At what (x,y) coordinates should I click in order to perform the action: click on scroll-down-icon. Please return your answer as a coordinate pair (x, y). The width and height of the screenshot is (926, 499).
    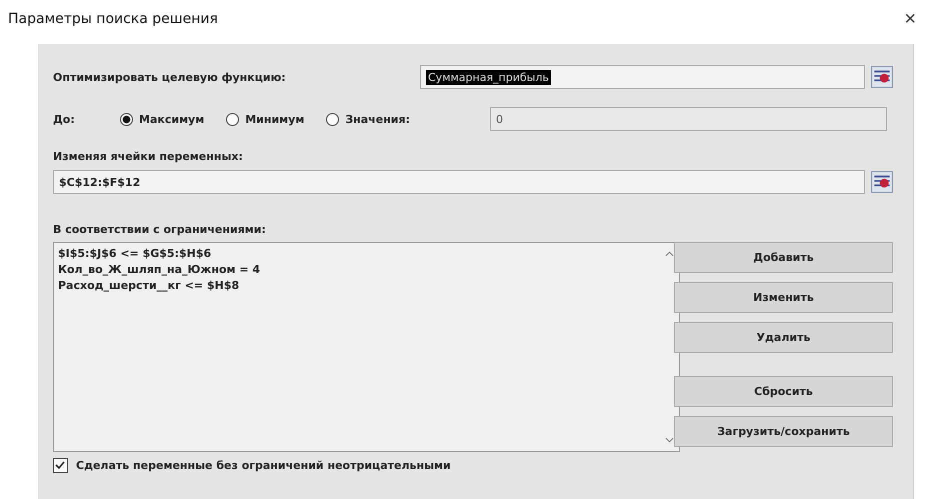
    Looking at the image, I should click on (669, 440).